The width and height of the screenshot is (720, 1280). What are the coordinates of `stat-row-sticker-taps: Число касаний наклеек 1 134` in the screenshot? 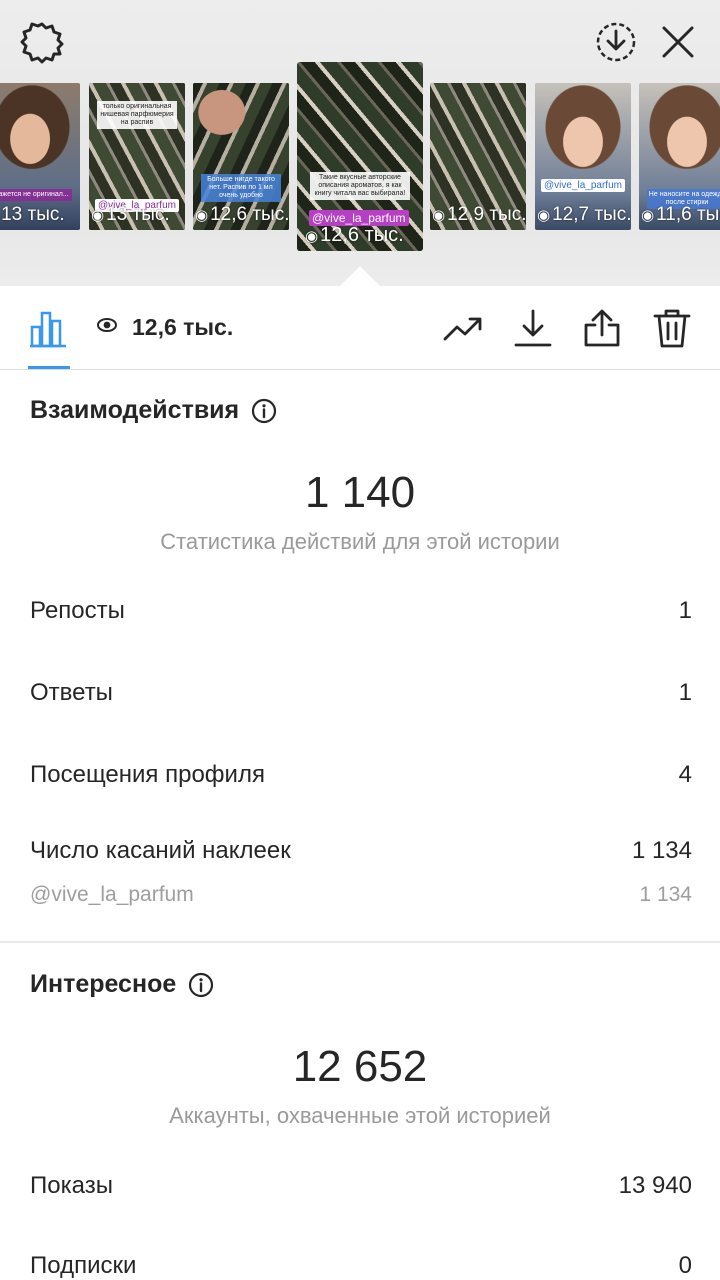 It's located at (361, 851).